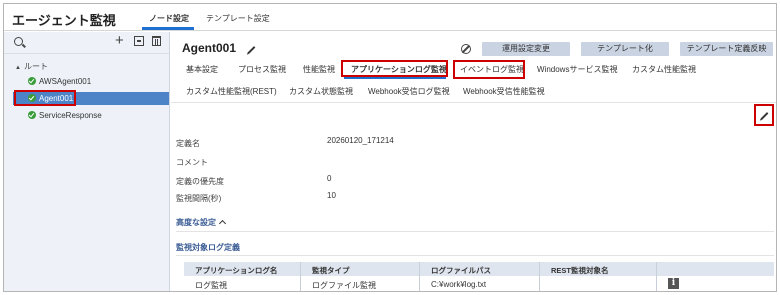  I want to click on advanced-settings-toggle: 高度な設定, so click(201, 222).